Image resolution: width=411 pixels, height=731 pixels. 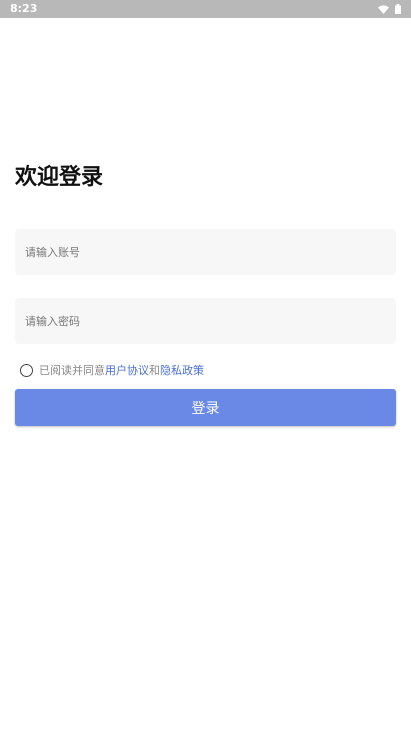 I want to click on user-agreement-link: 用户协议, so click(x=127, y=370).